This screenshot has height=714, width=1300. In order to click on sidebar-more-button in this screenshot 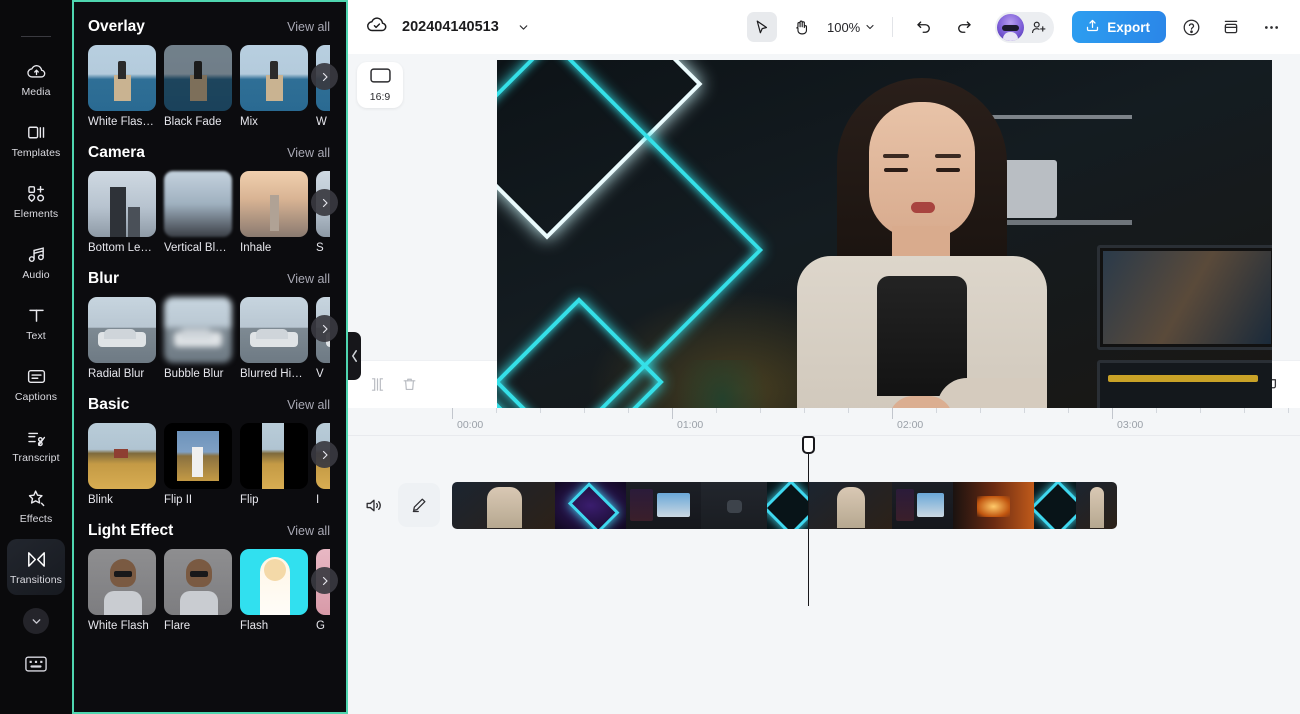, I will do `click(36, 621)`.